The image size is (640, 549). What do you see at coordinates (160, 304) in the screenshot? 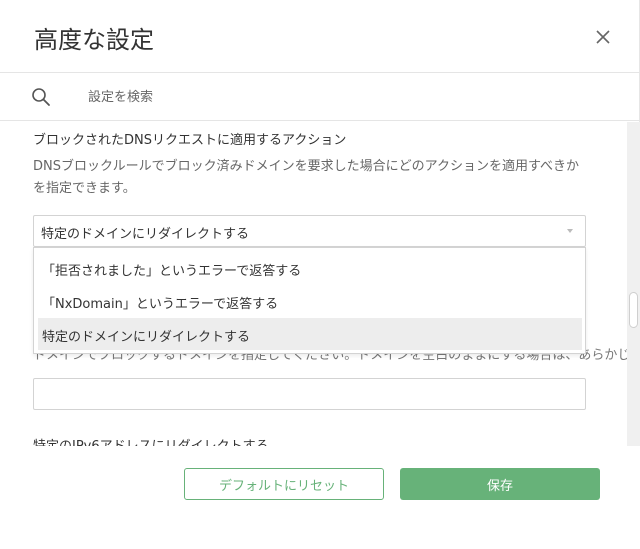
I see `option-label: 「NxDomain」というエラーで返答する` at bounding box center [160, 304].